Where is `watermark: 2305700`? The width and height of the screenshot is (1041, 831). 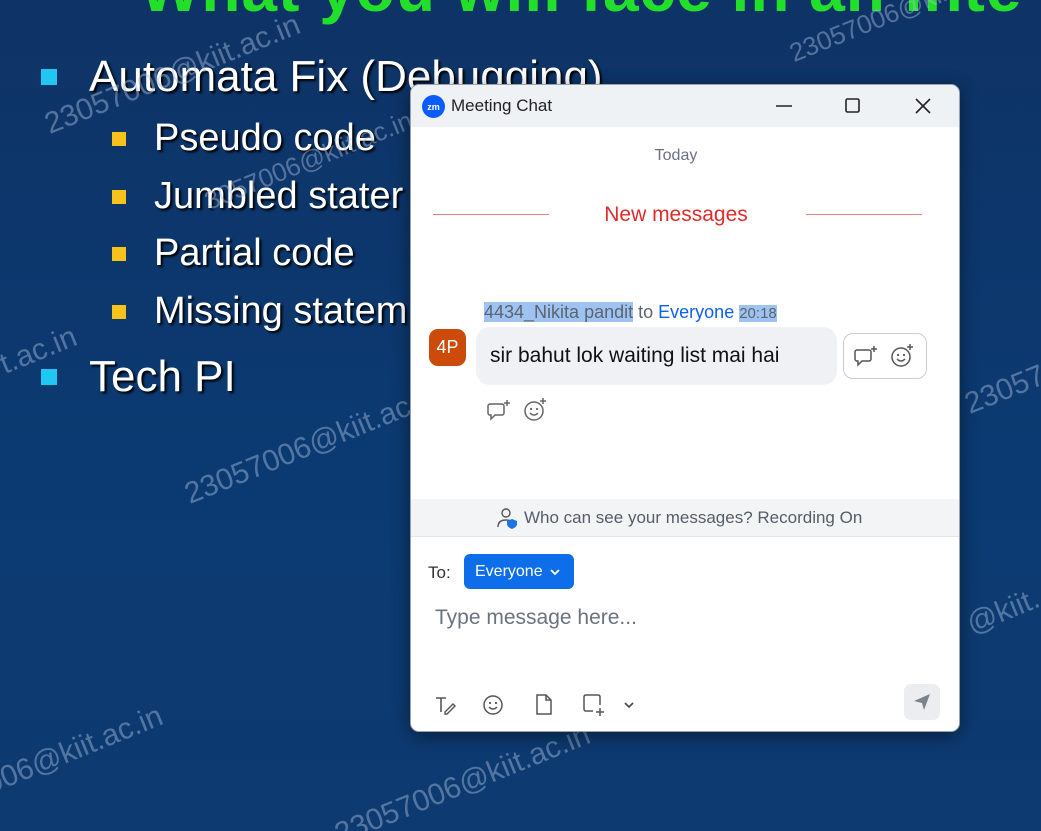
watermark: 2305700 is located at coordinates (1000, 383).